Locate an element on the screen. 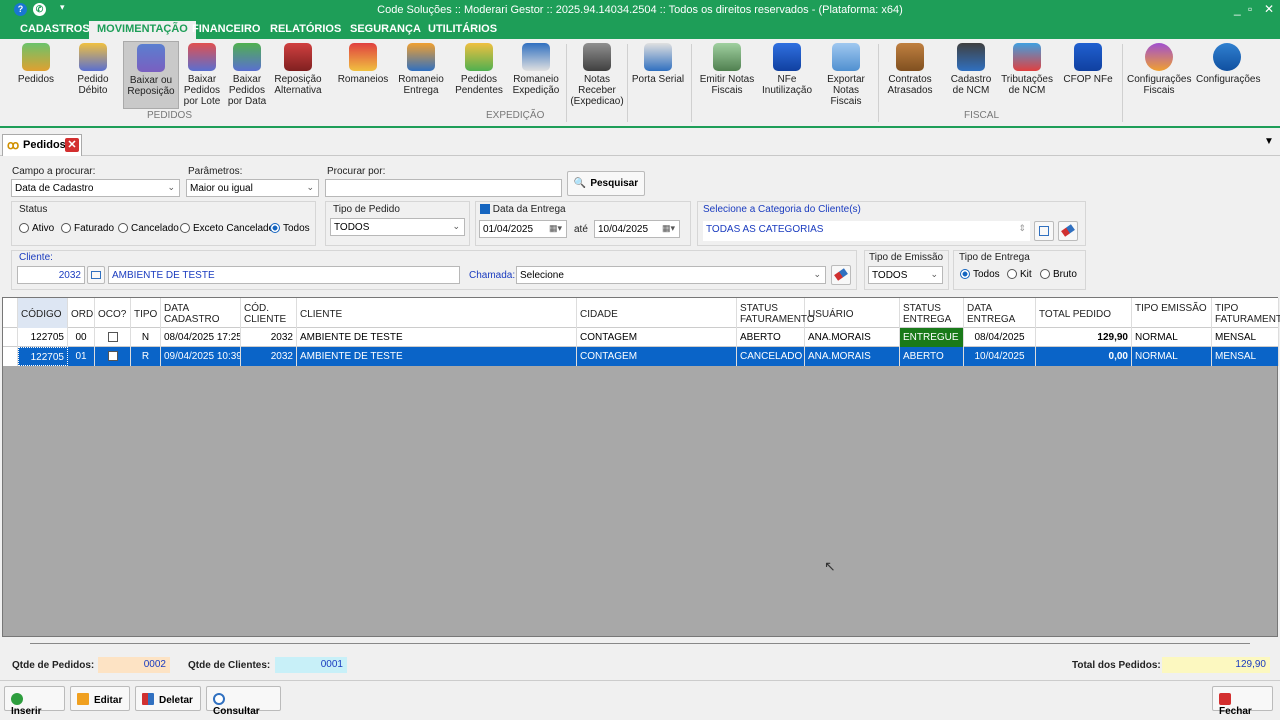  procurar-input is located at coordinates (443, 188).